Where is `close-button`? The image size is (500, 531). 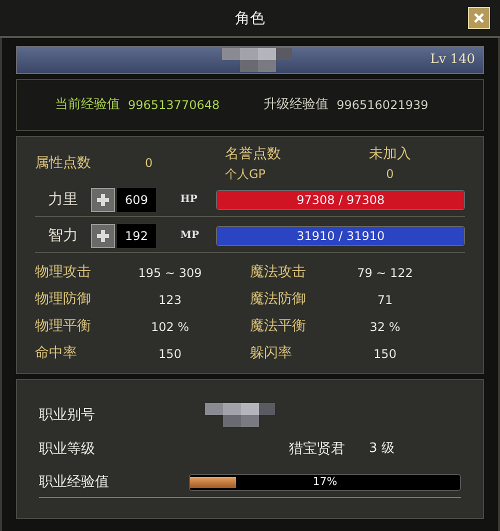 close-button is located at coordinates (479, 18).